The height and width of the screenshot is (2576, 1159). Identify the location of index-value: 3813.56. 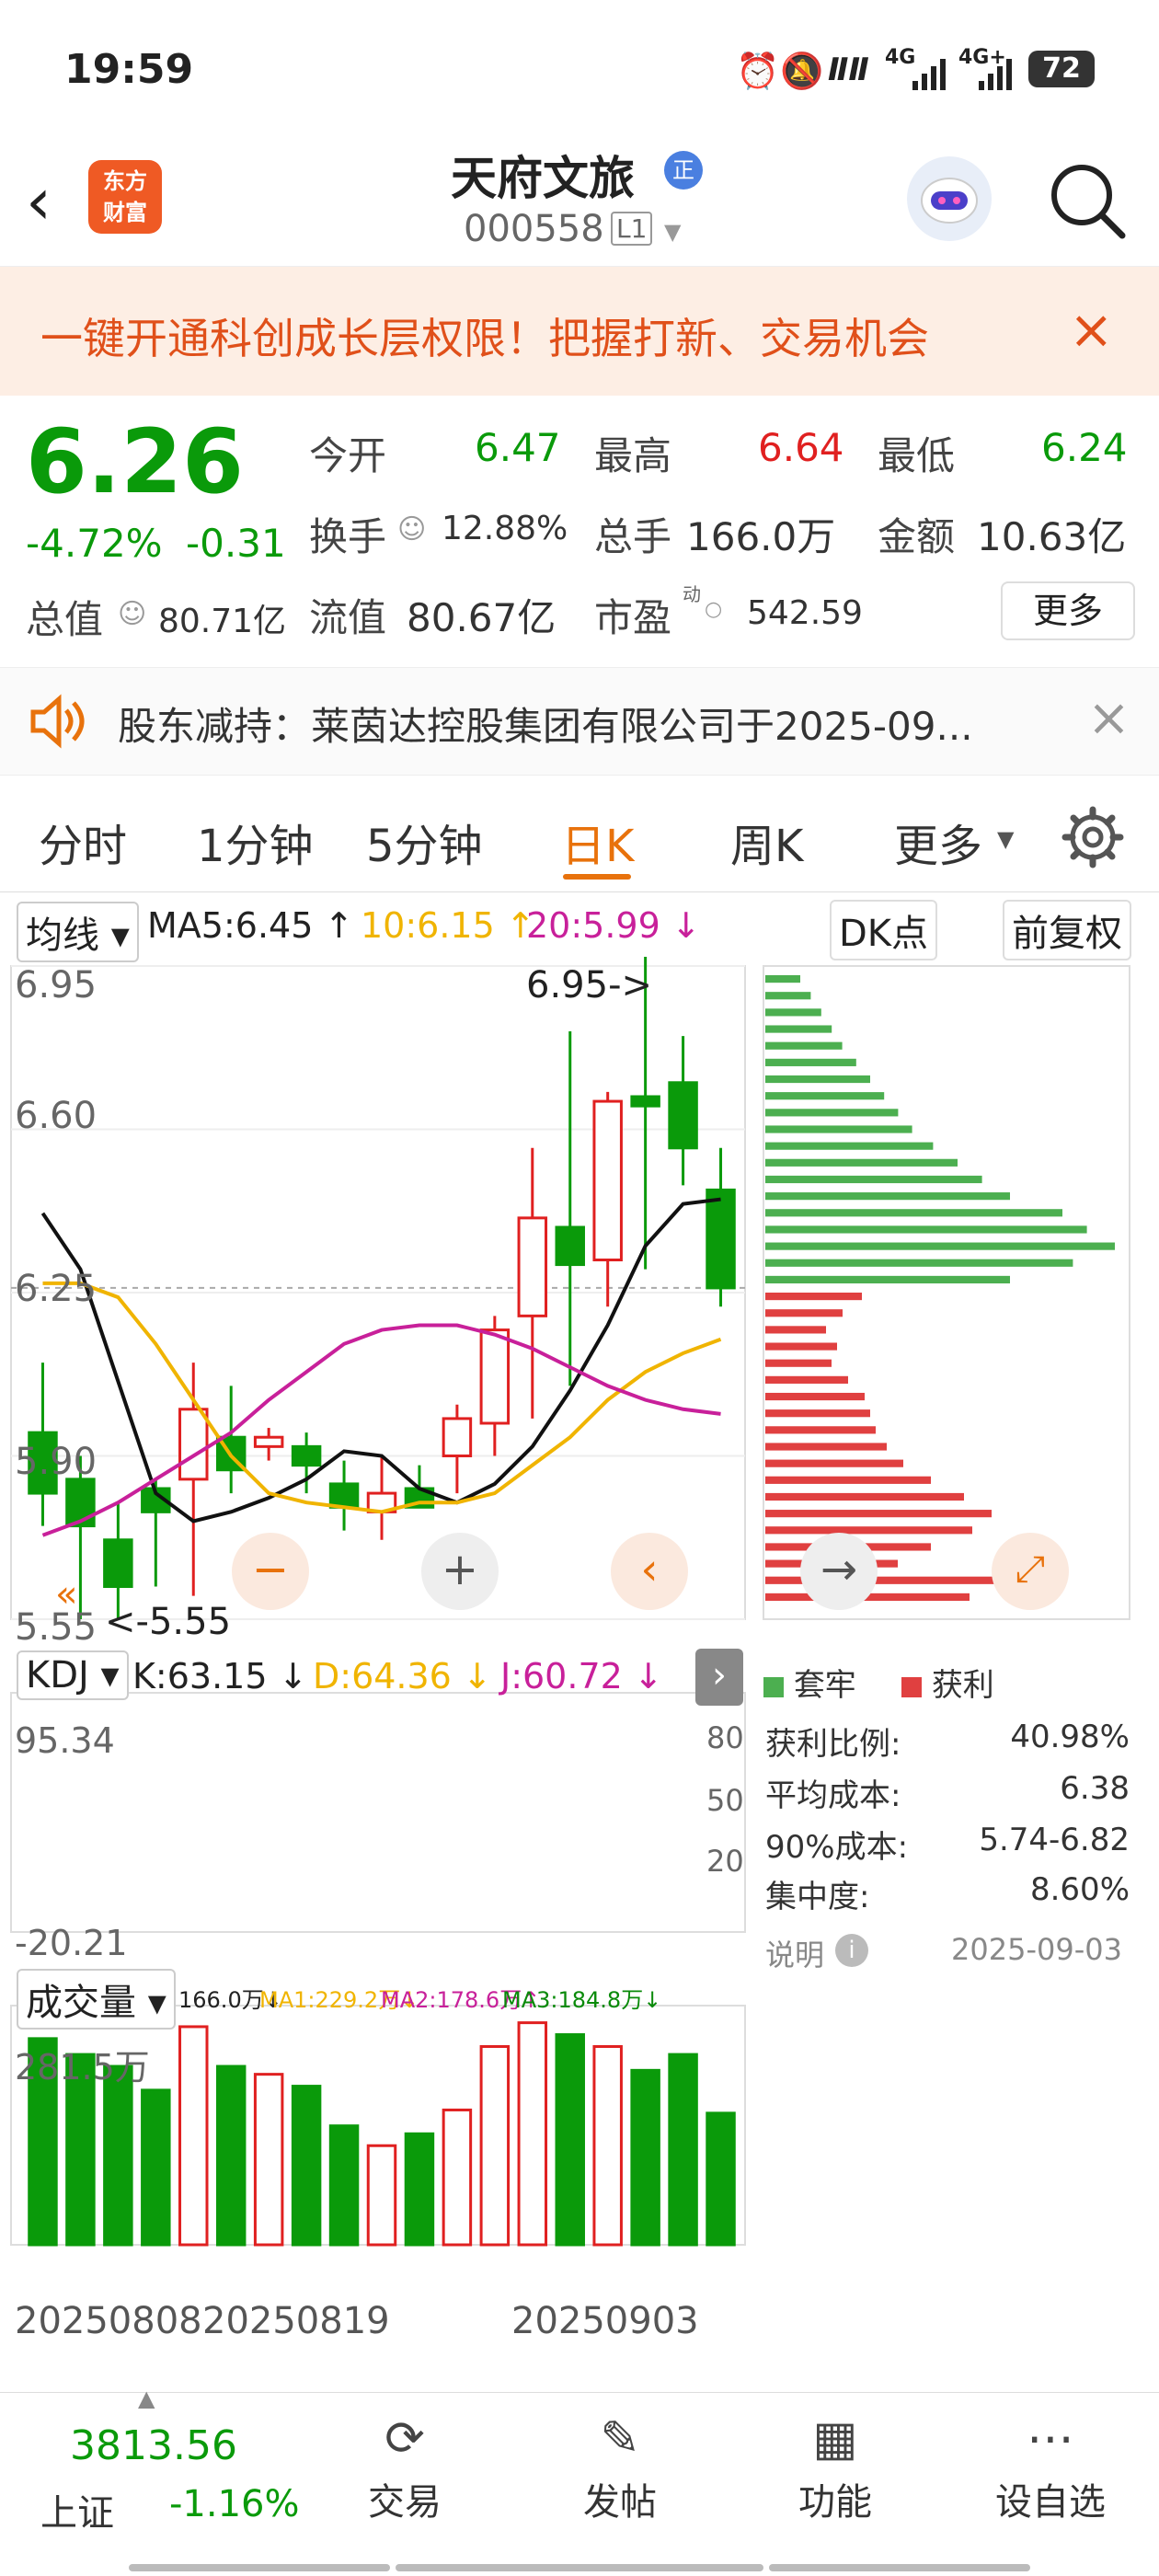
(153, 2445).